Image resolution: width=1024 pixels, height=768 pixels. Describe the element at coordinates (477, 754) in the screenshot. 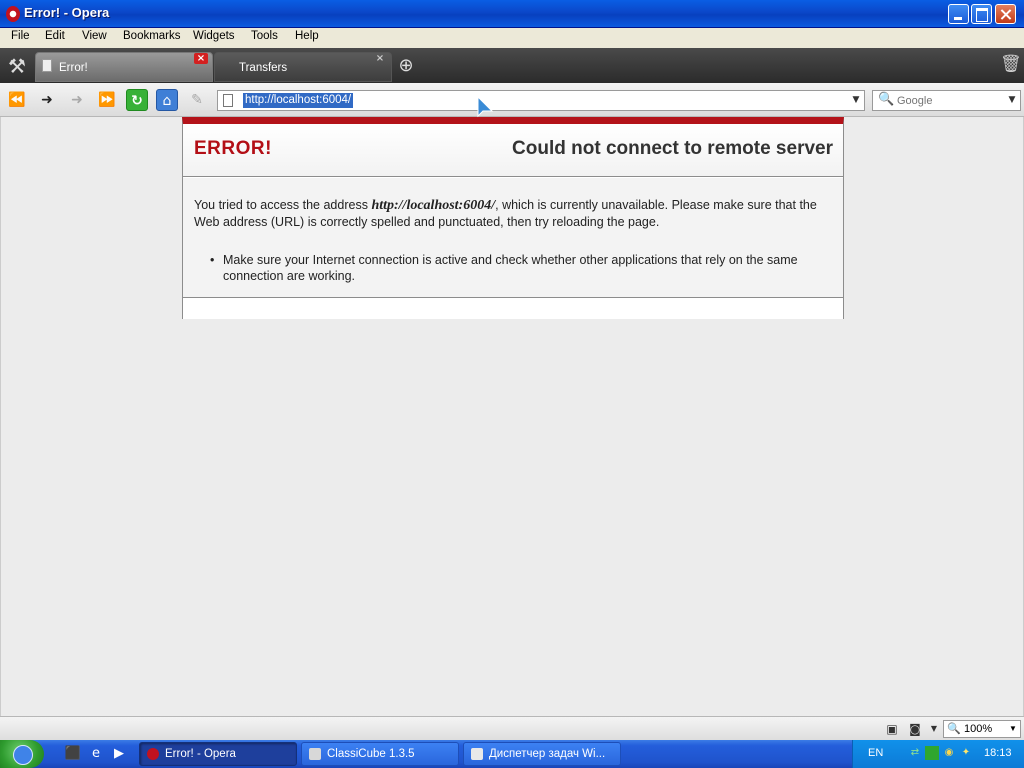

I see `task-manager-icon` at that location.